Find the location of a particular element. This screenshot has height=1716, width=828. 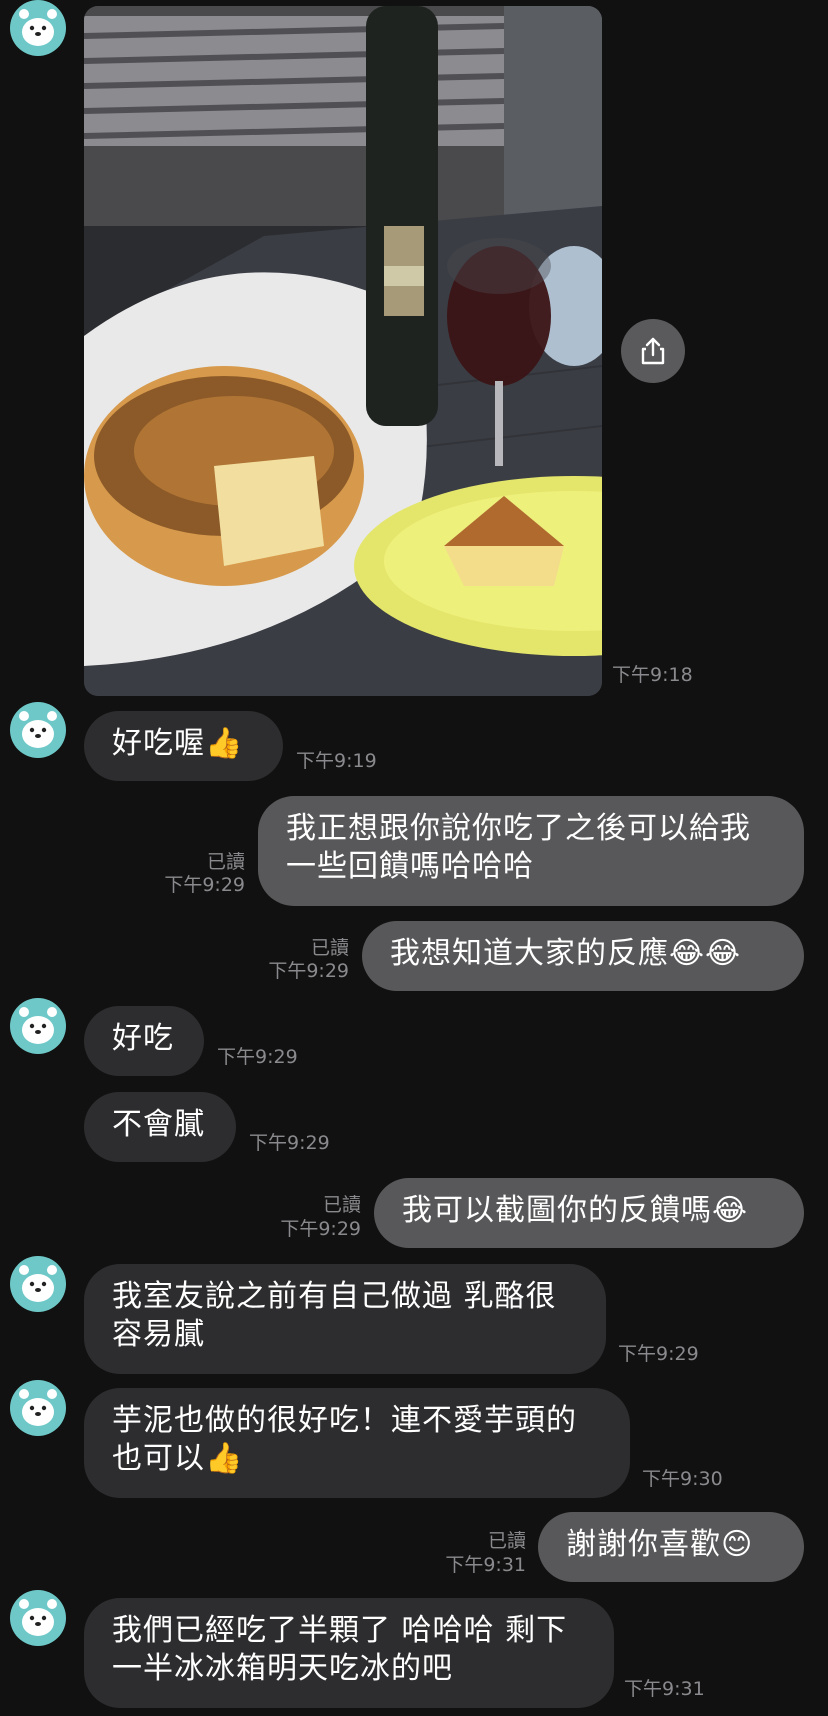

incoming-message: 芋泥也做的很好吃！連不愛芋頭的 也可以👍 is located at coordinates (357, 1443).